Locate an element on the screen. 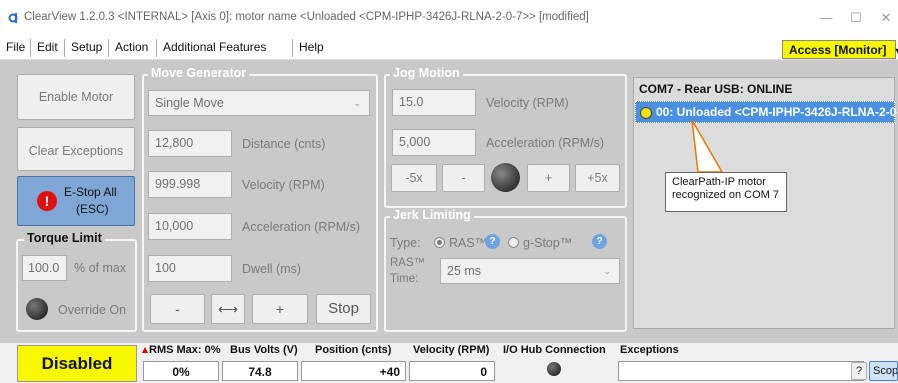 This screenshot has width=898, height=383. exceptions-label: Exceptions is located at coordinates (649, 350).